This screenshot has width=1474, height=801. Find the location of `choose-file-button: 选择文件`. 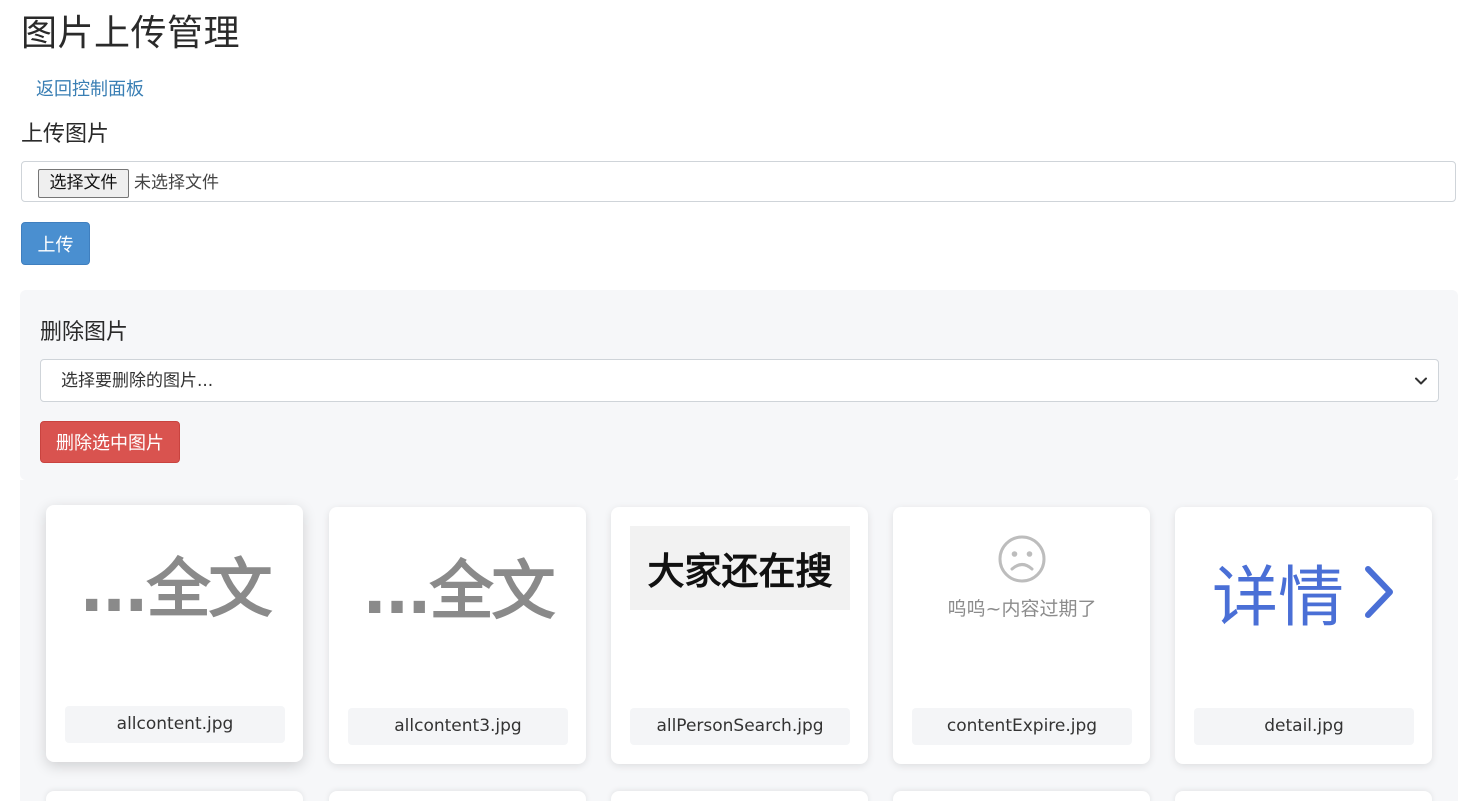

choose-file-button: 选择文件 is located at coordinates (83, 183).